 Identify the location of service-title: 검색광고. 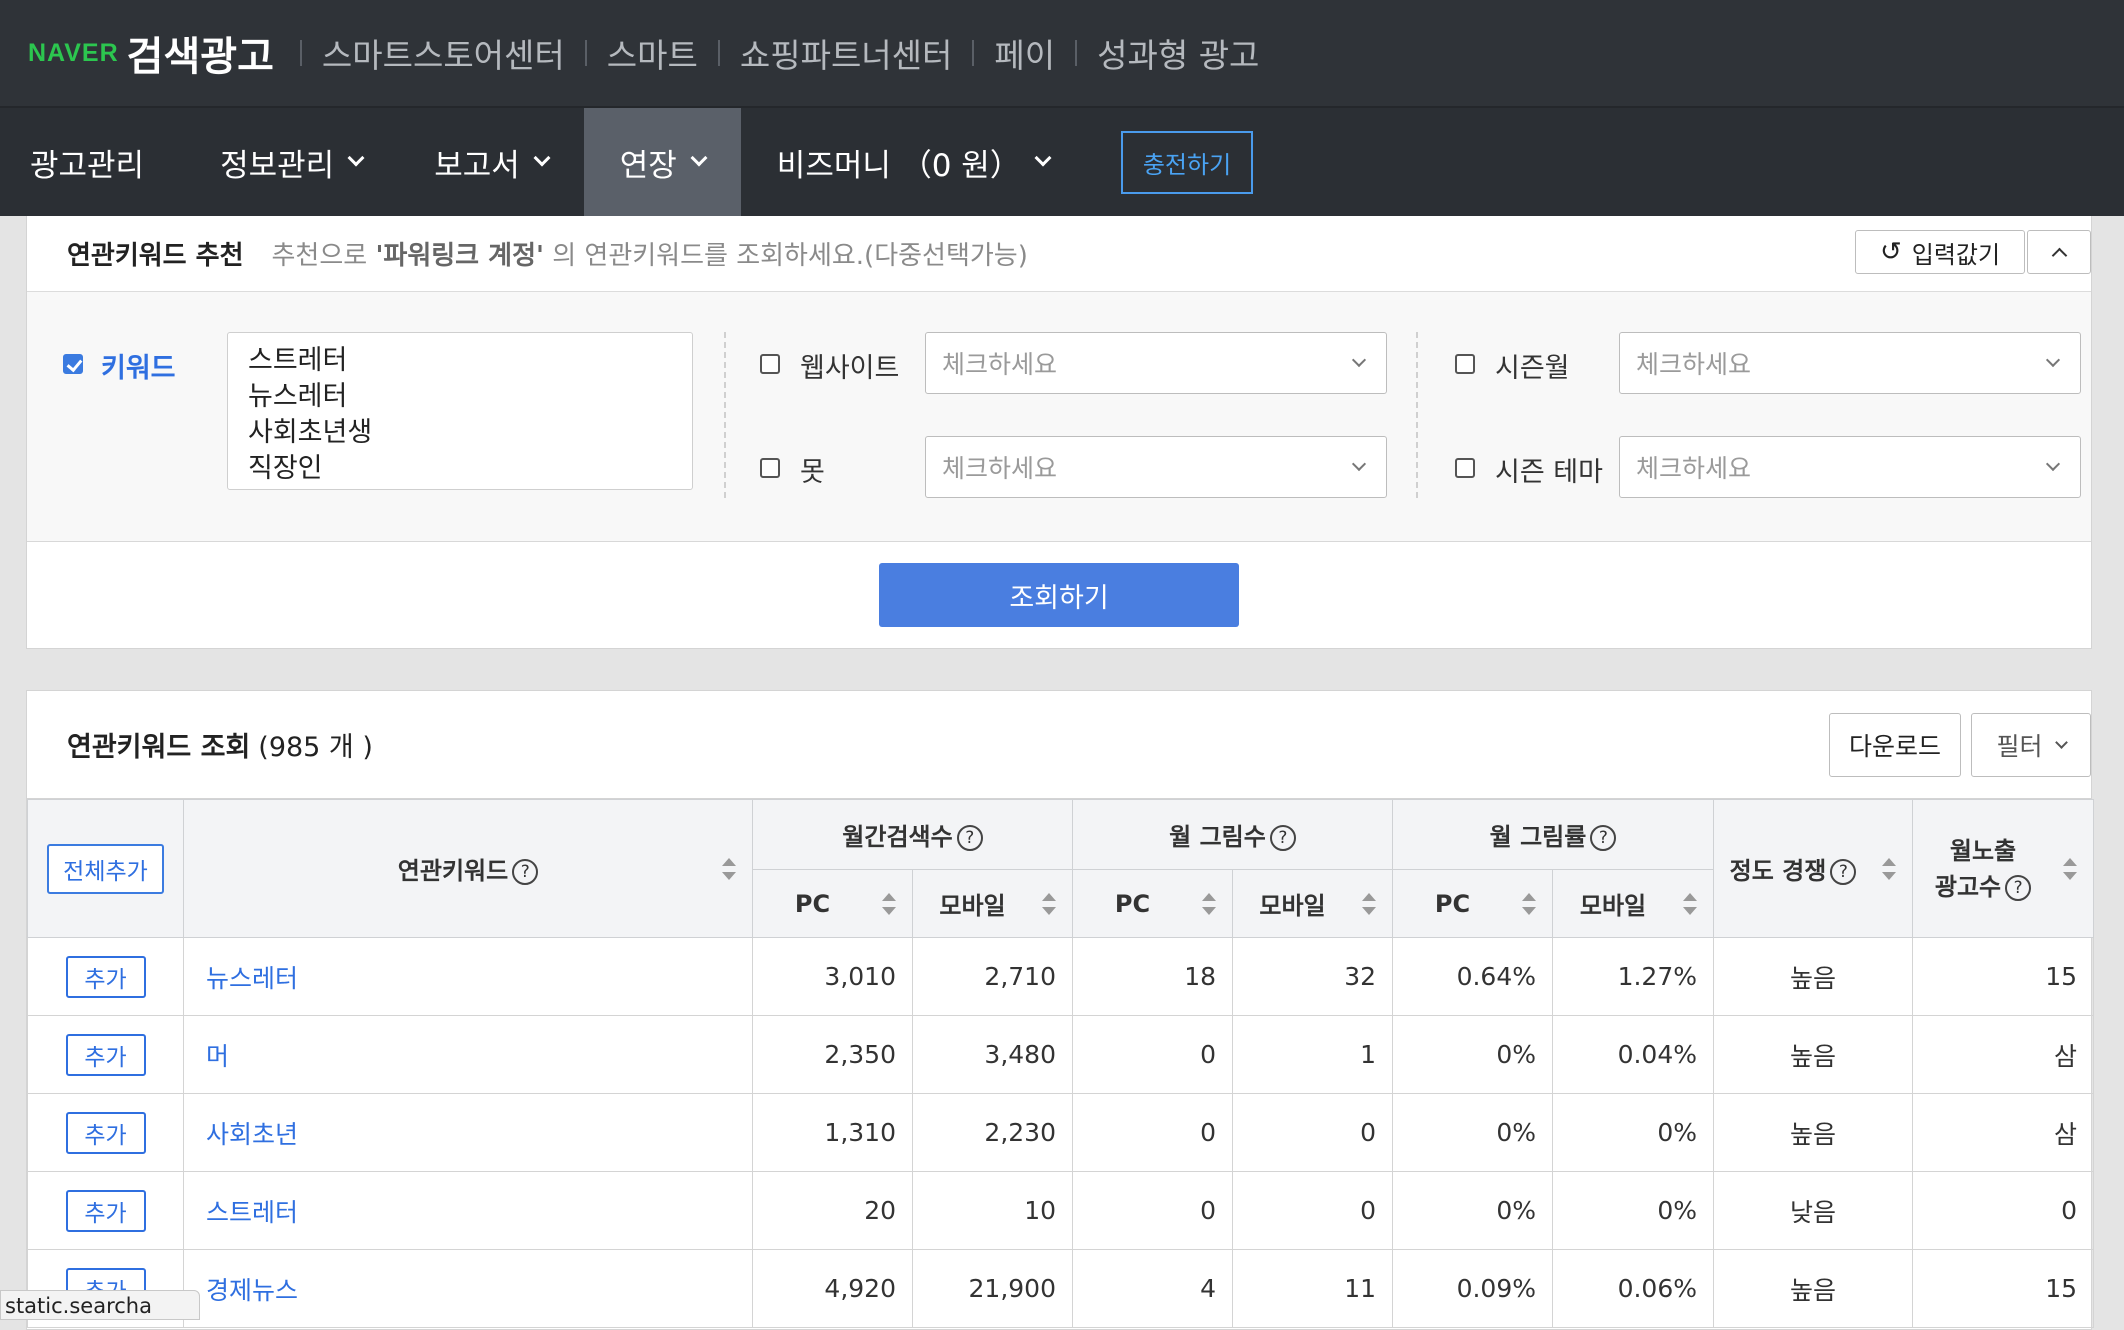
(200, 53).